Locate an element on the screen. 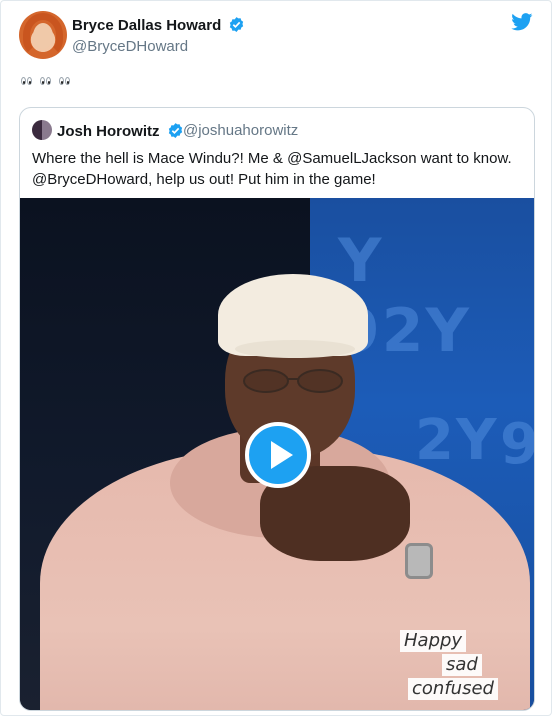 Image resolution: width=552 pixels, height=716 pixels. author-avatar is located at coordinates (43, 35).